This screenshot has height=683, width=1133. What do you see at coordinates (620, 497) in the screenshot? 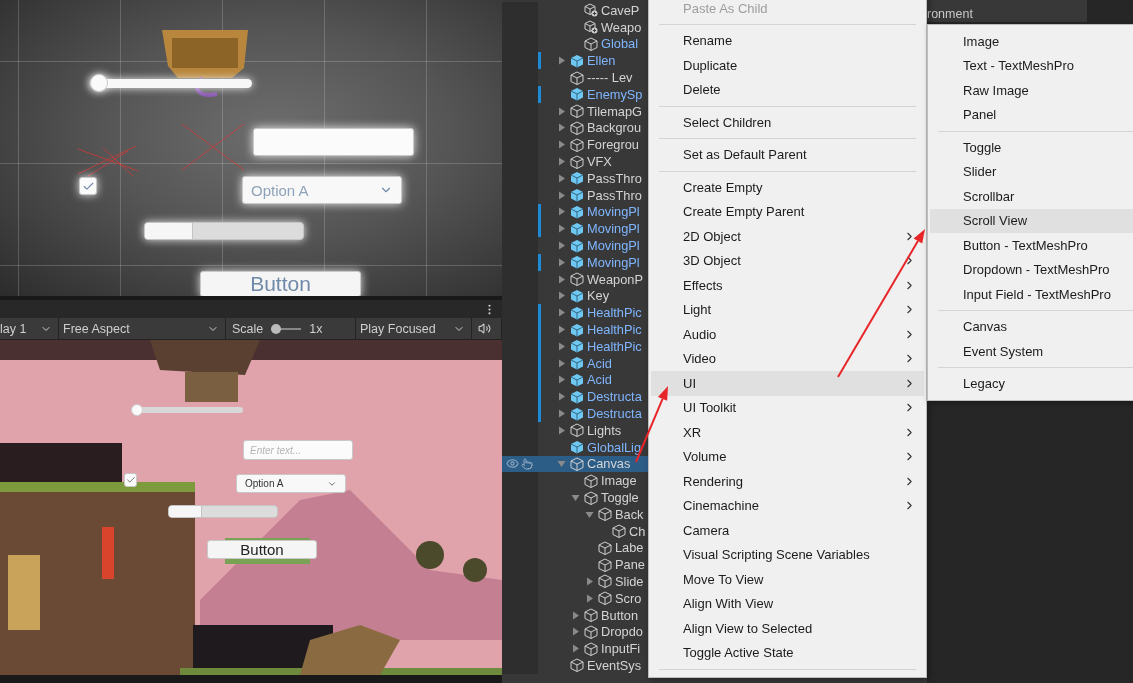
I see `object-name: Toggle` at bounding box center [620, 497].